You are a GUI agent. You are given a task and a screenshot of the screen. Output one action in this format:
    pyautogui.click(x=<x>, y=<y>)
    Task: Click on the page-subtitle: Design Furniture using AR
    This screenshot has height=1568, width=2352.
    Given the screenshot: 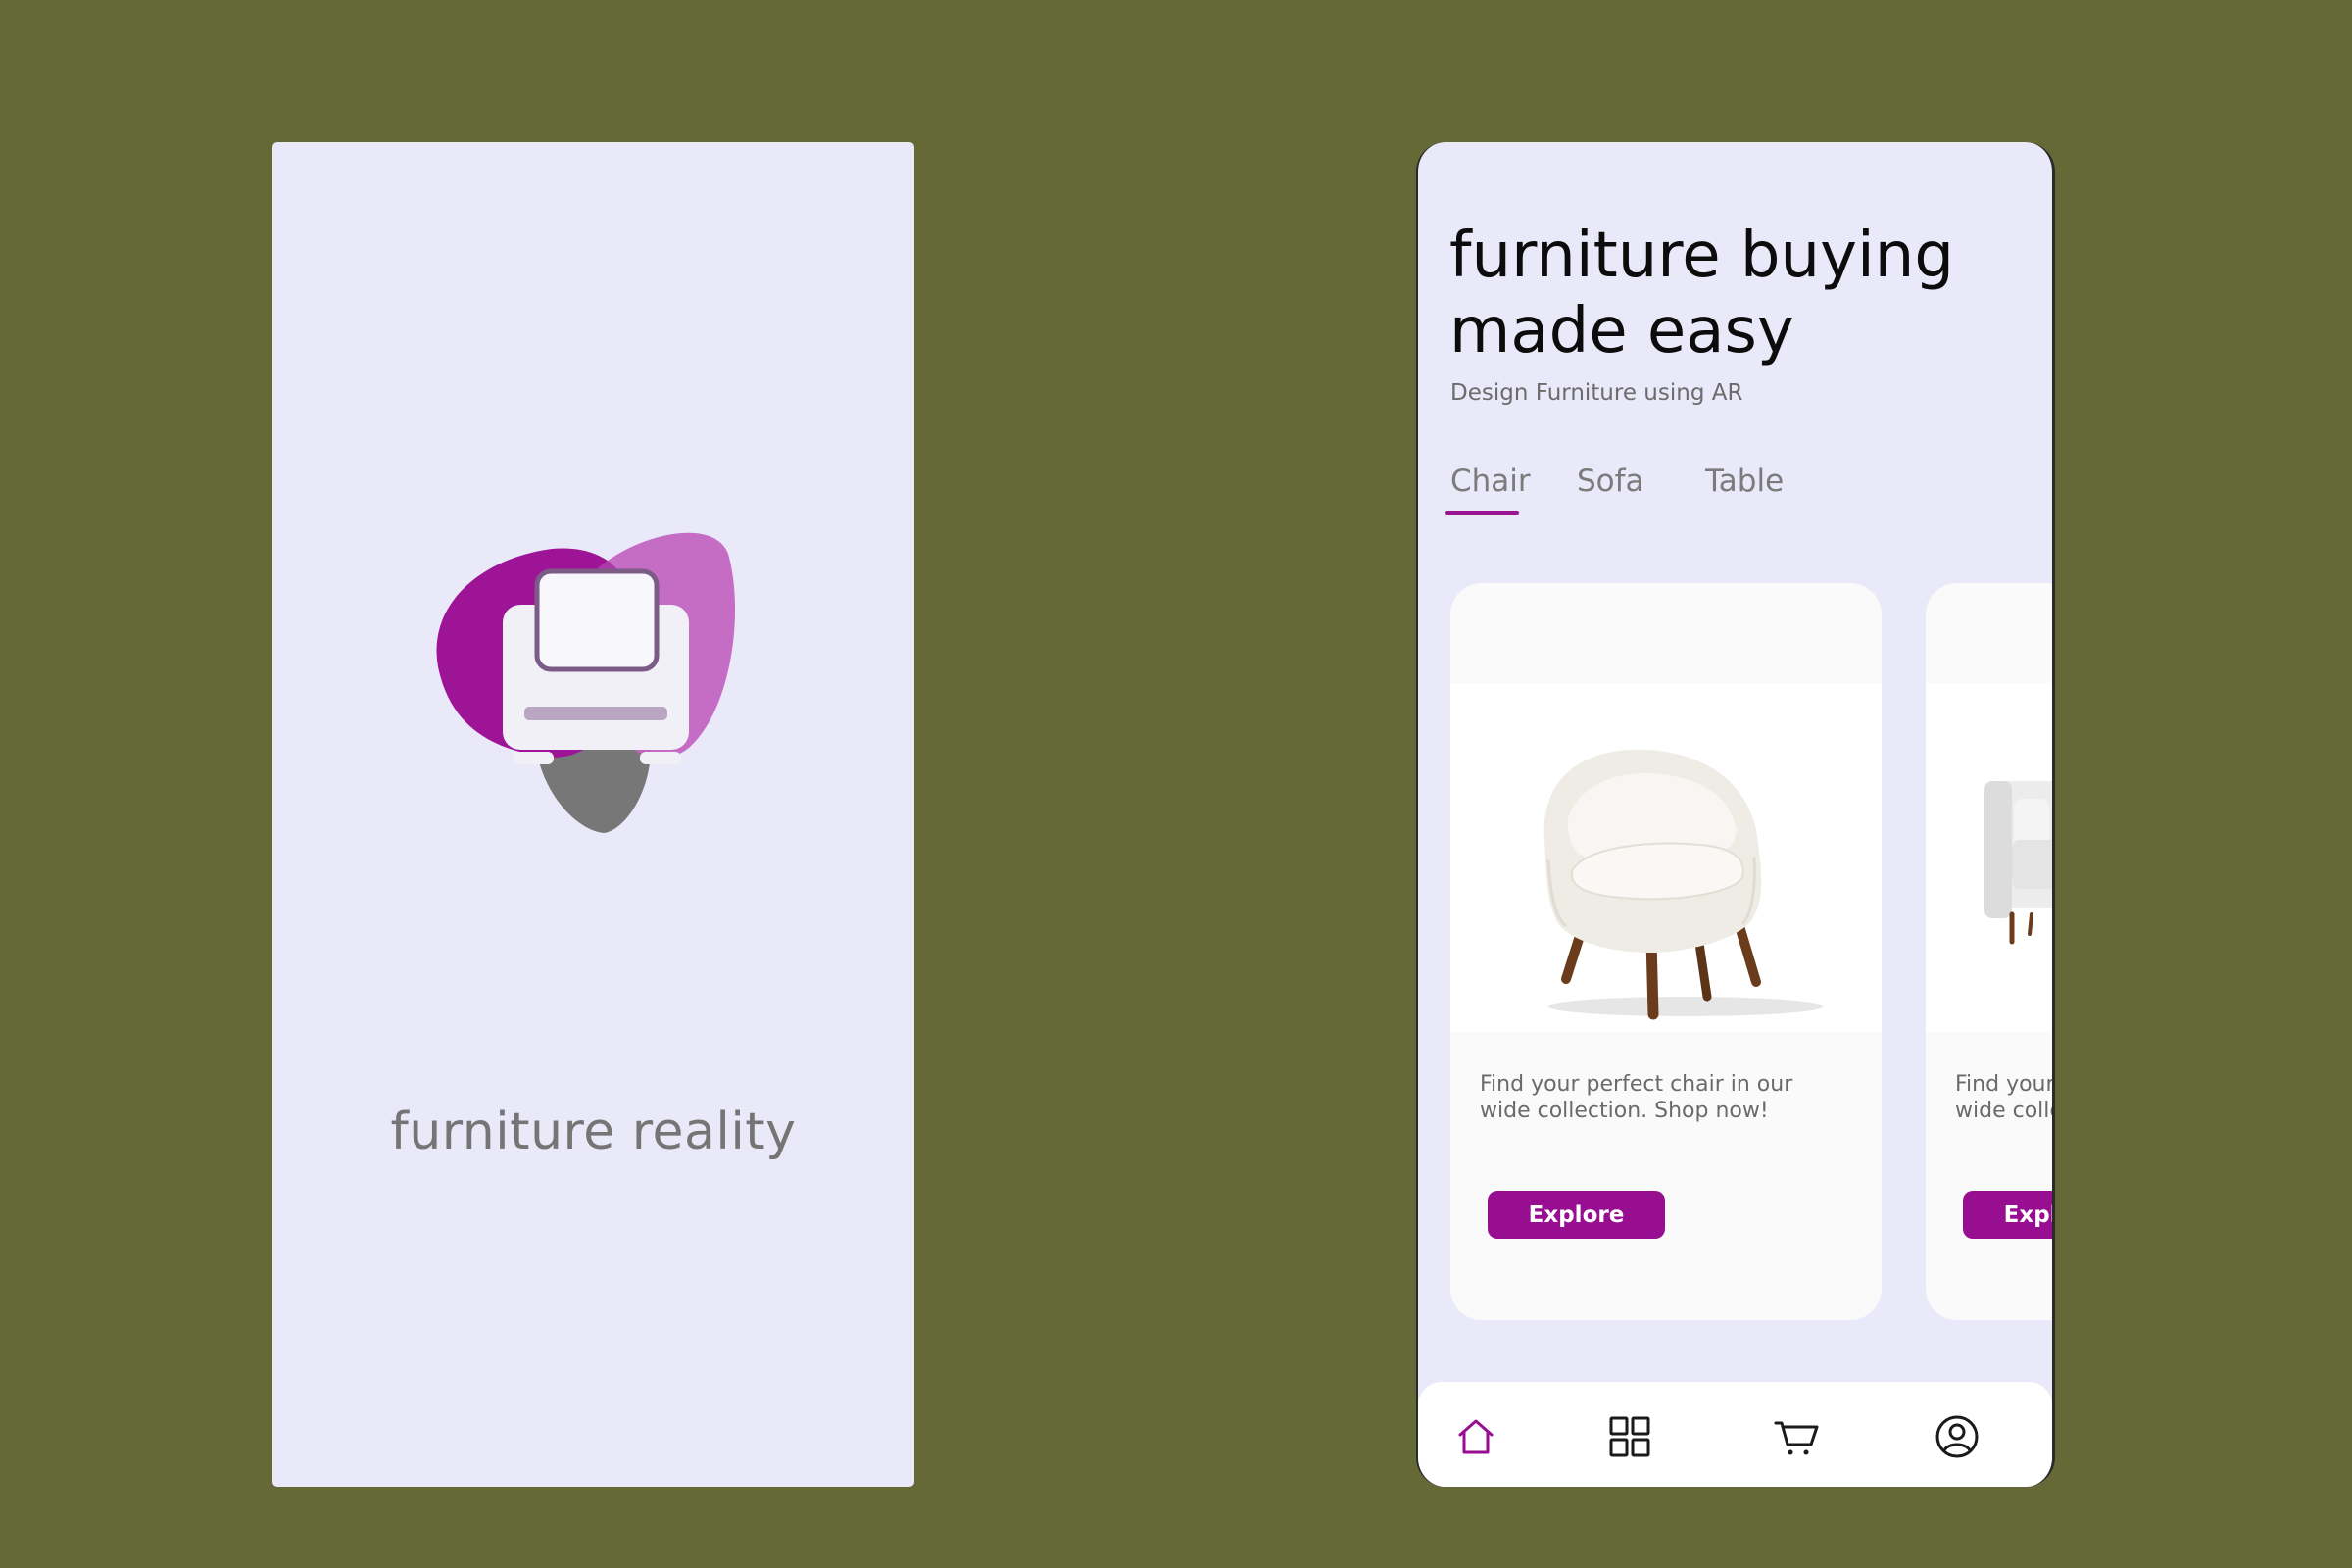 What is the action you would take?
    pyautogui.click(x=1596, y=393)
    